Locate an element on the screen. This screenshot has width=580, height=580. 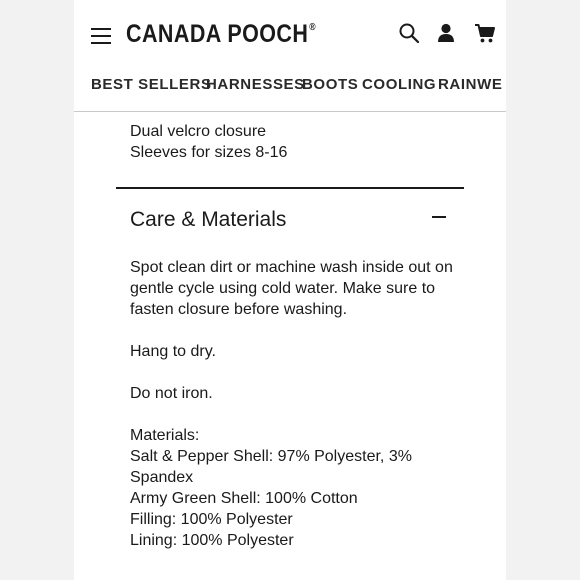
registered-mark: ® is located at coordinates (312, 27).